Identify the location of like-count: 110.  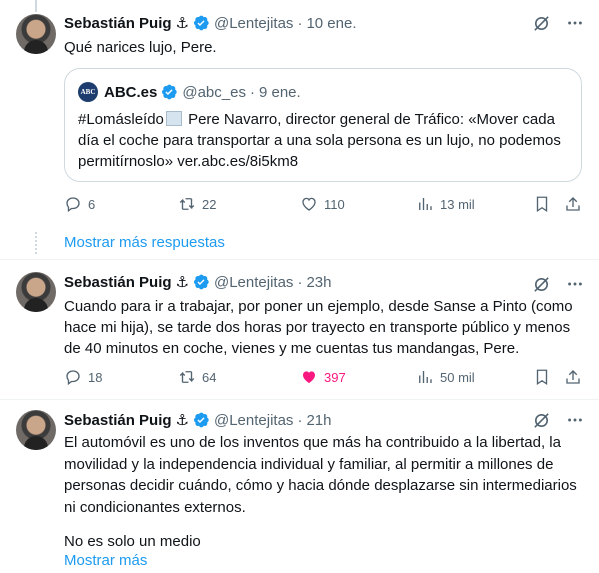
(334, 204).